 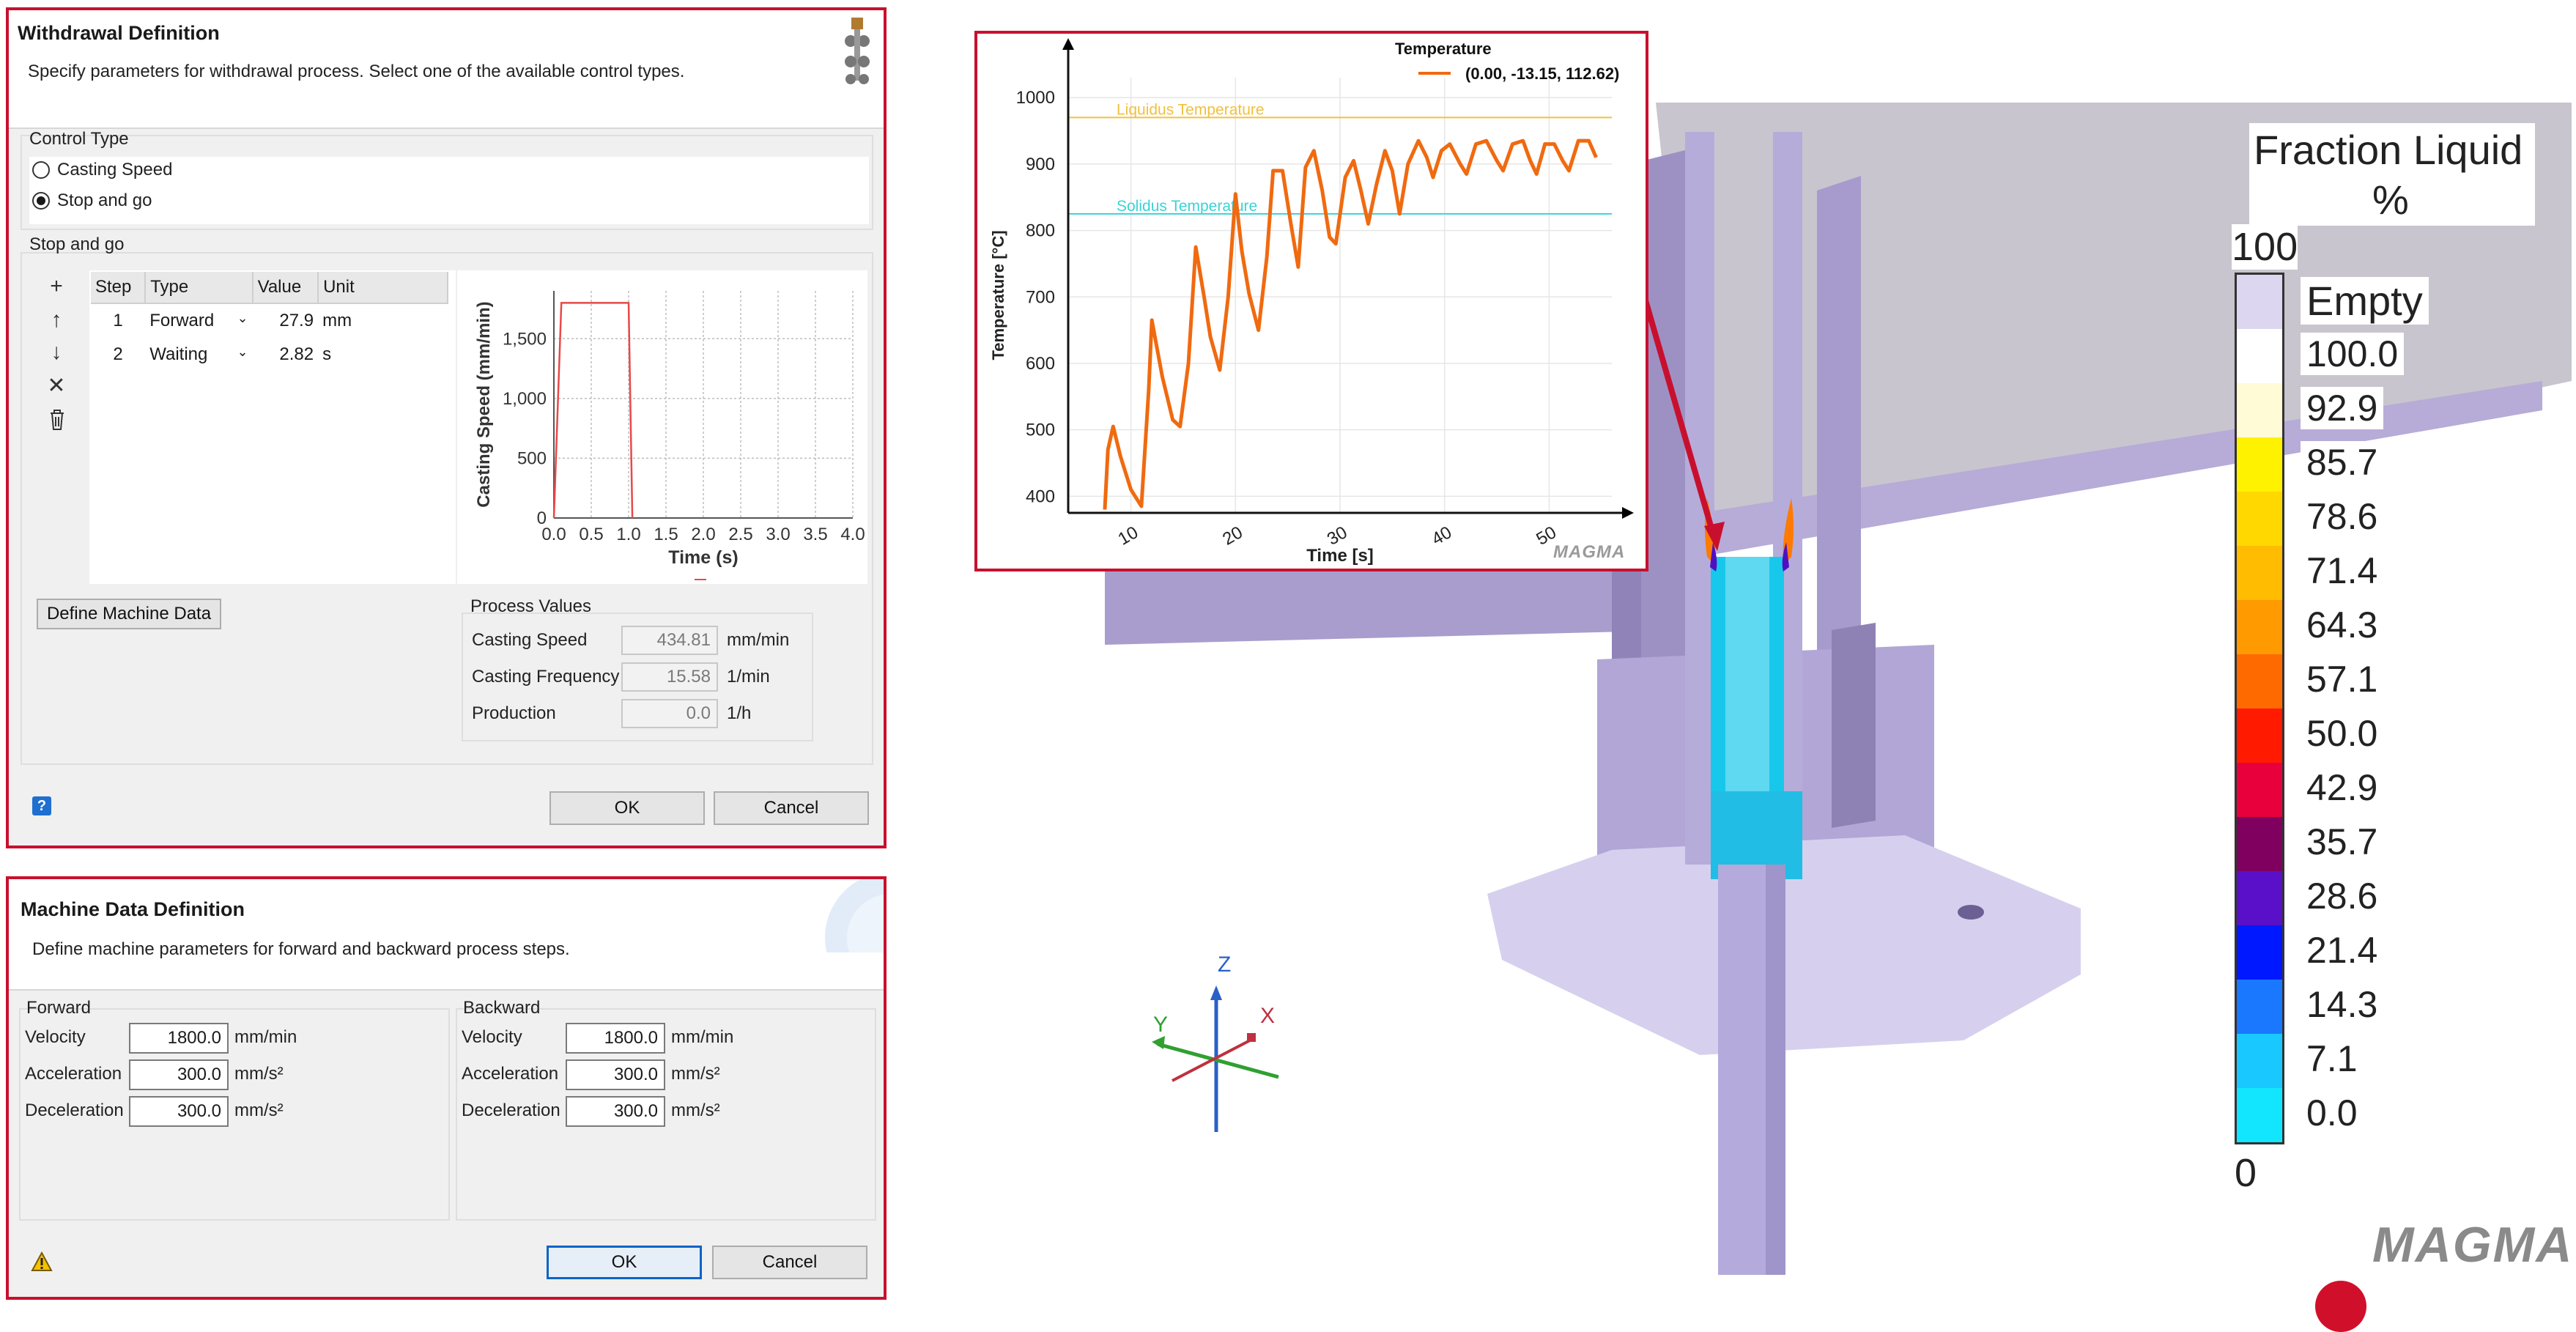 I want to click on delete-icon, so click(x=57, y=420).